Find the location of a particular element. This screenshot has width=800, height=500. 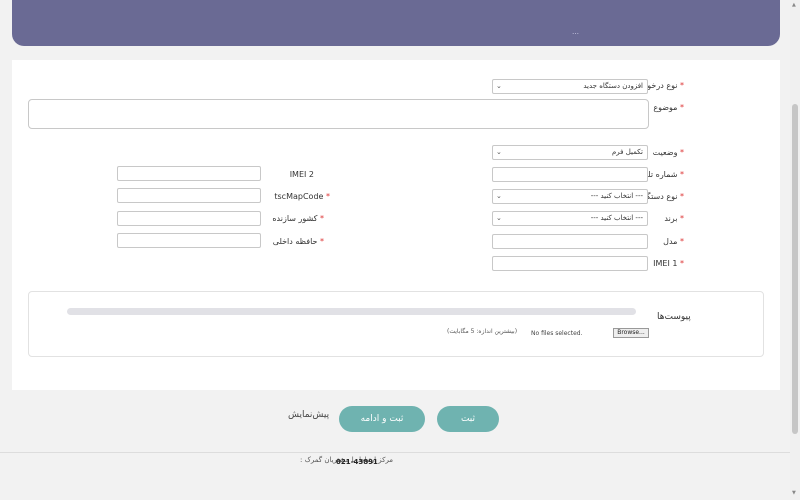

imei2-input is located at coordinates (189, 173).